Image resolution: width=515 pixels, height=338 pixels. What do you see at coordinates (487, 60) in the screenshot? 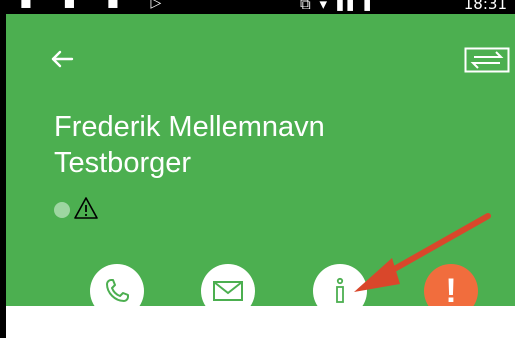
I see `swap-arrows-icon` at bounding box center [487, 60].